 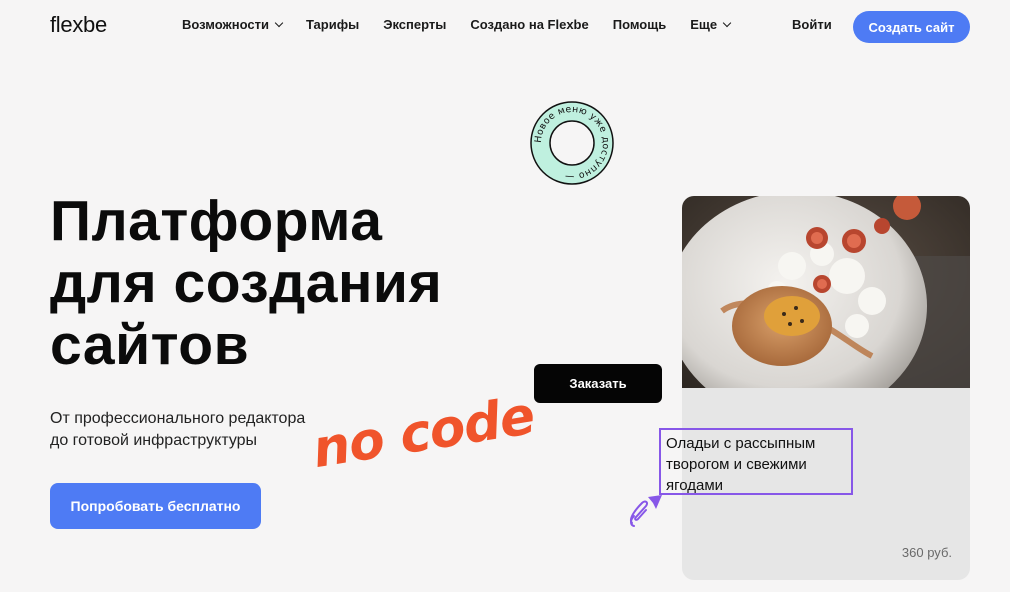 I want to click on nav-item-more: Еще, so click(x=711, y=24).